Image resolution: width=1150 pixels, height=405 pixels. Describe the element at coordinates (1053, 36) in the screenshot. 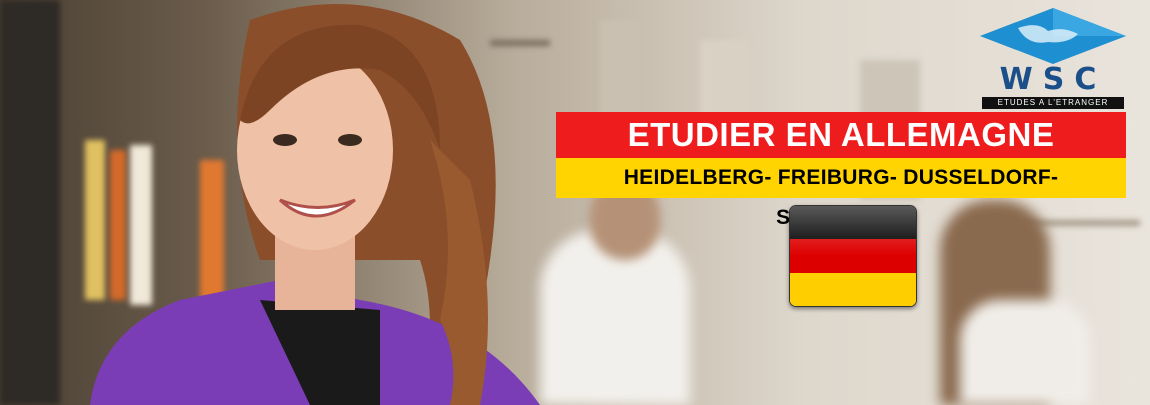

I see `graduation-cap-globe-icon` at that location.